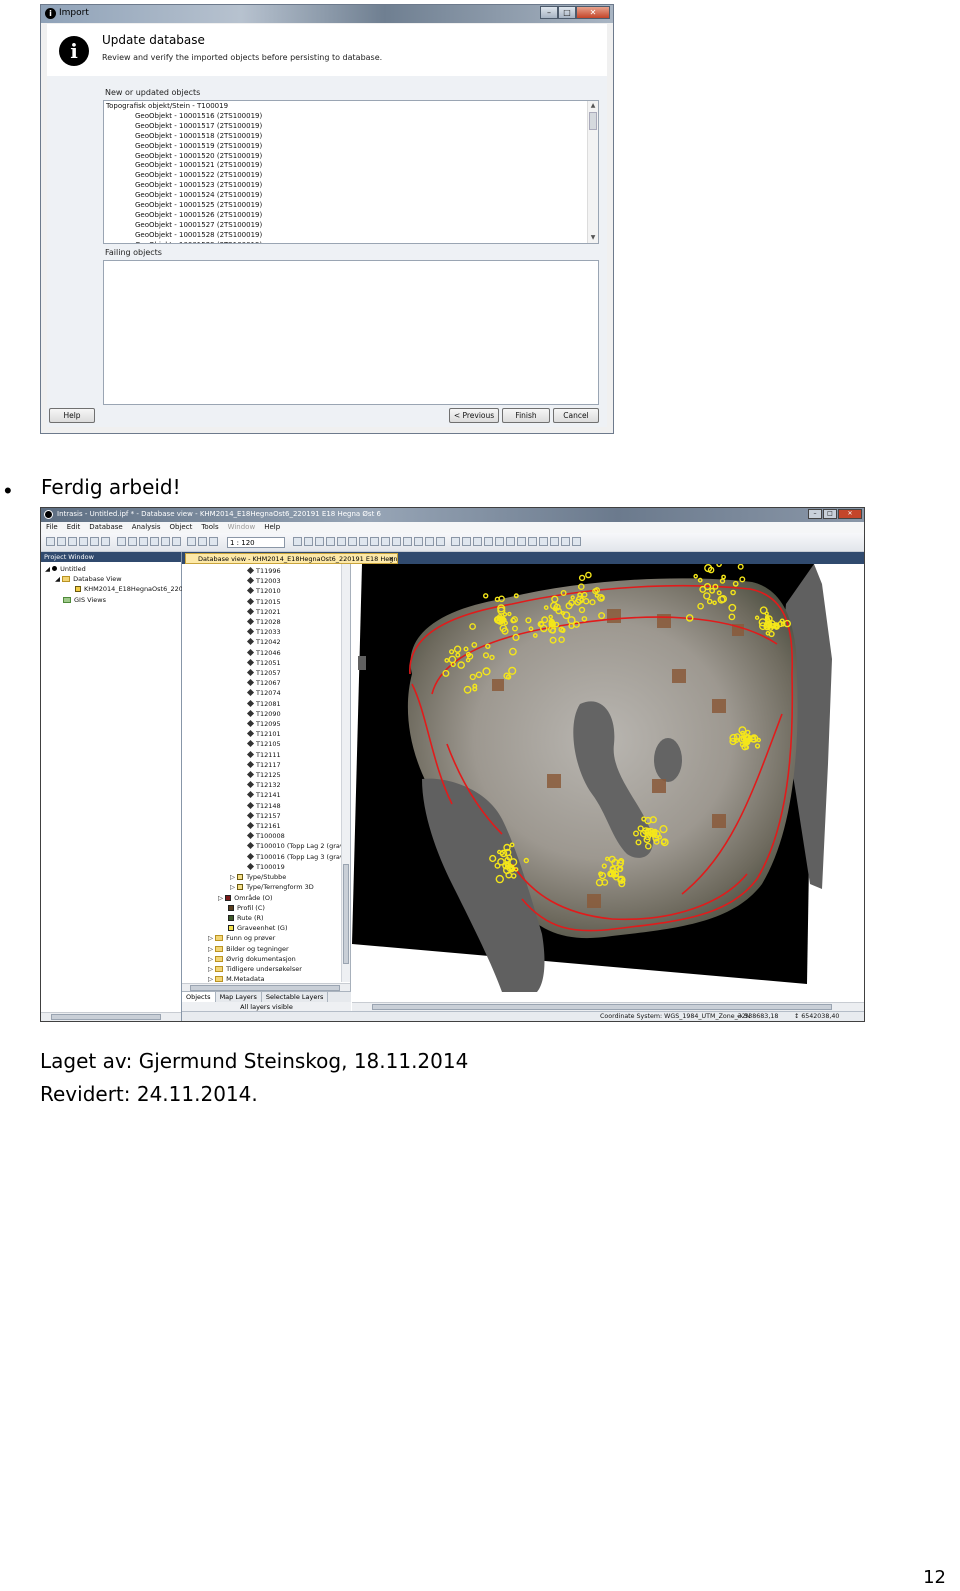 This screenshot has width=960, height=1591. Describe the element at coordinates (345, 117) in the screenshot. I see `geoobject-item: GeoObjekt - 10001516 (2TS100019)` at that location.